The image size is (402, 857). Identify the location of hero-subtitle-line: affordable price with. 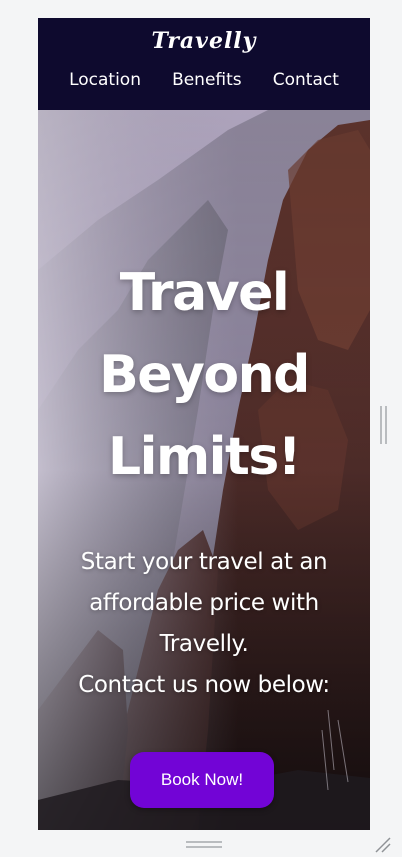
(204, 603).